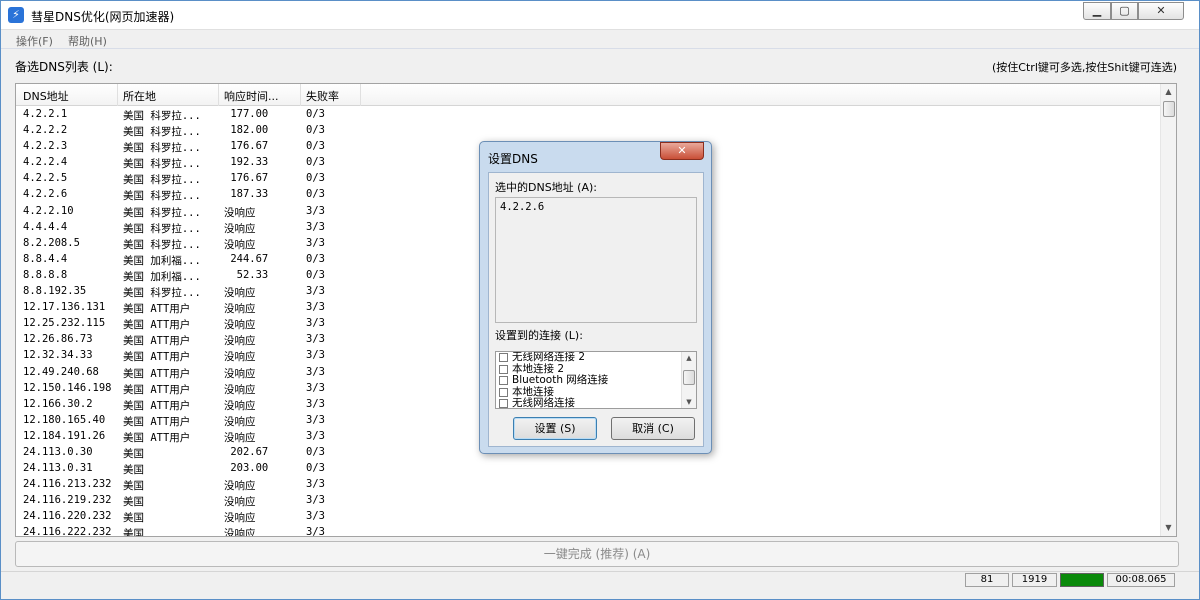  I want to click on dns-address-cell: 4.2.2.5, so click(45, 178).